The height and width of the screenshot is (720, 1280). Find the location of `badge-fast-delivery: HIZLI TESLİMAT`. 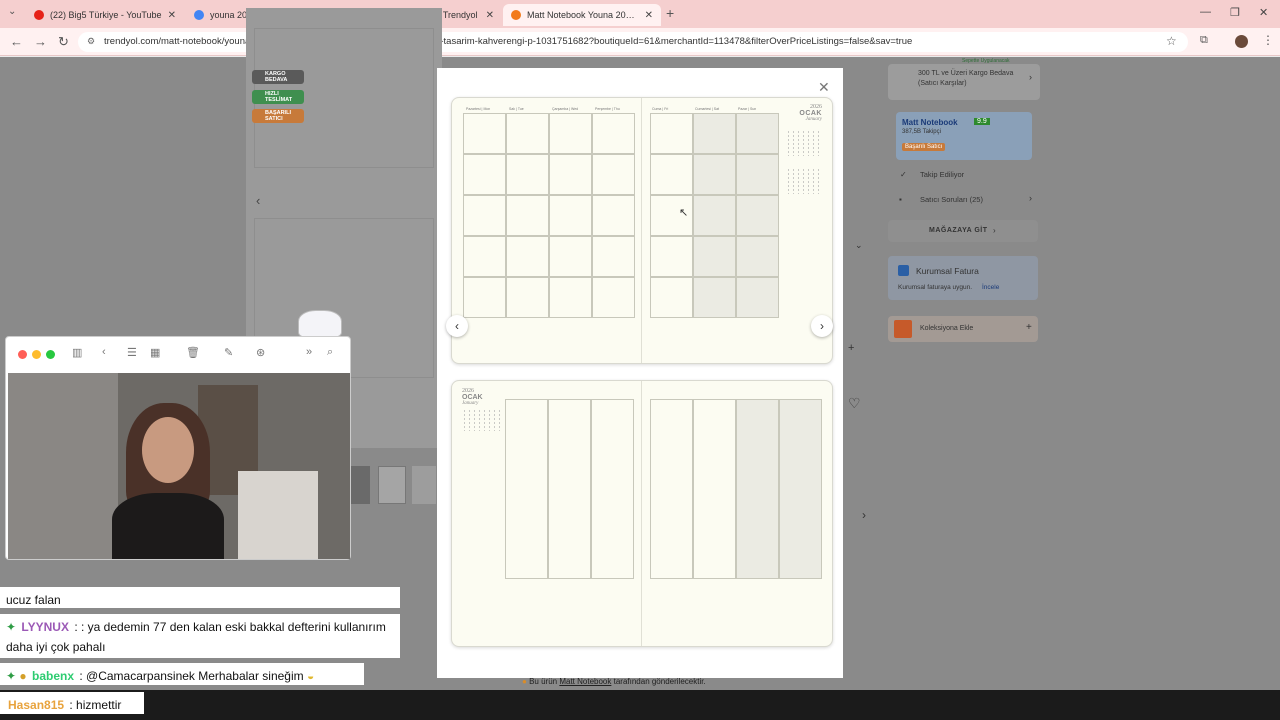

badge-fast-delivery: HIZLI TESLİMAT is located at coordinates (278, 97).